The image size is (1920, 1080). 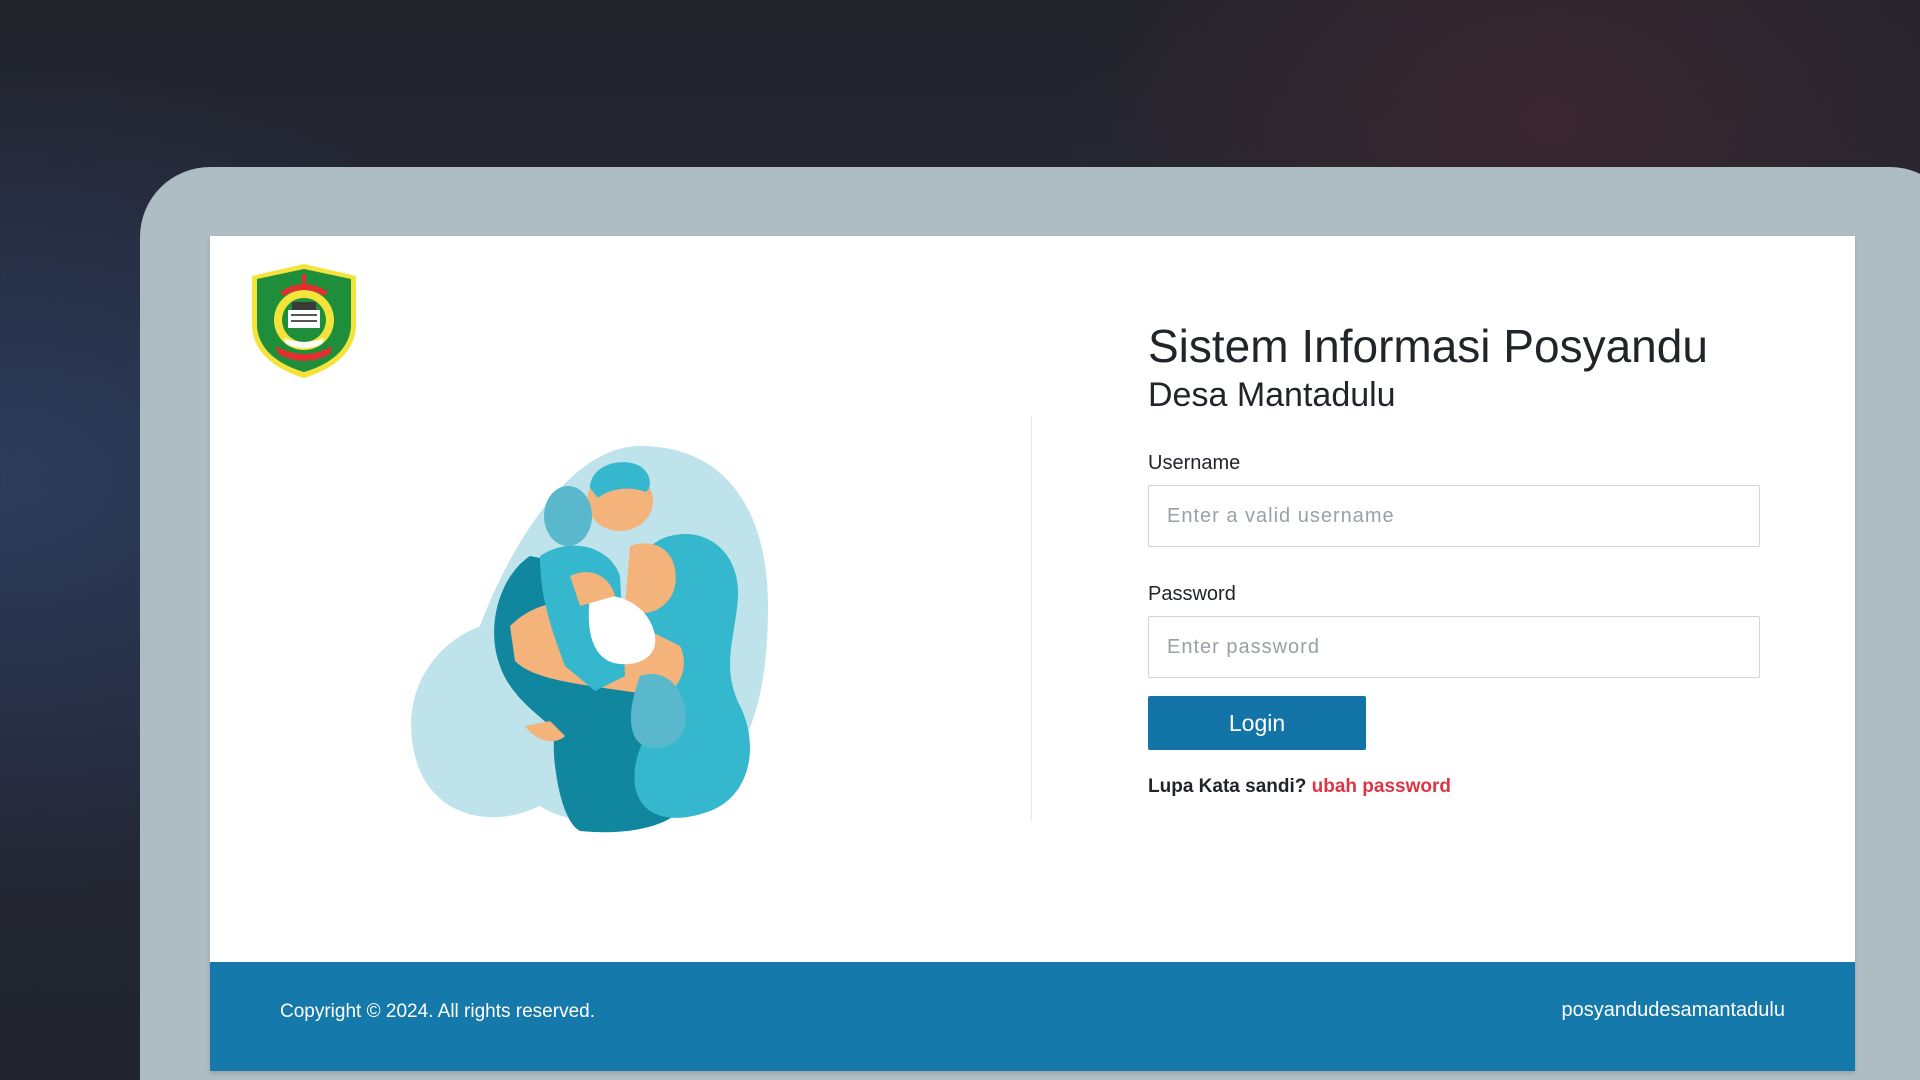 I want to click on page-title: Sistem Informasi Posyandu, so click(x=1428, y=346).